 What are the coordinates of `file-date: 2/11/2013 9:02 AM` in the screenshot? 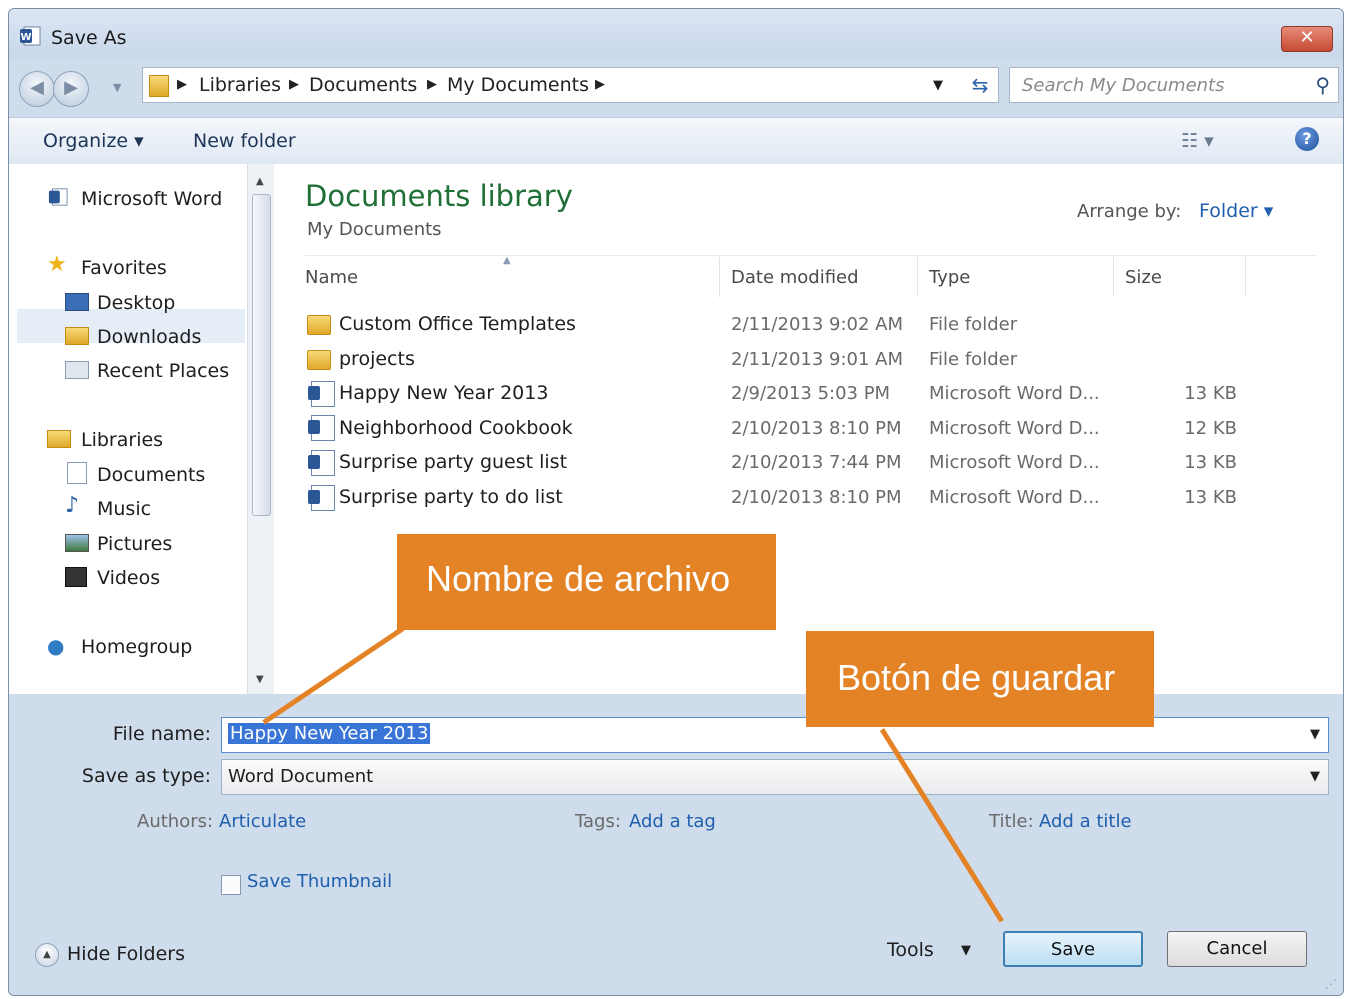 It's located at (817, 324).